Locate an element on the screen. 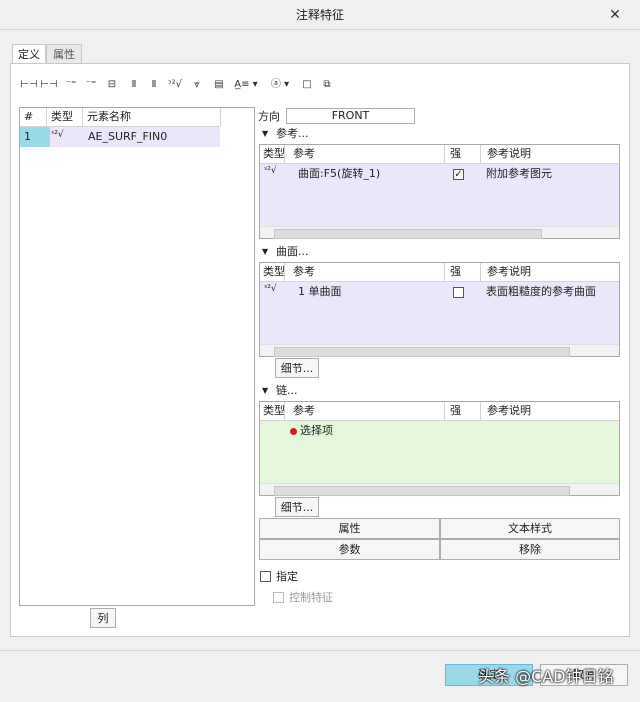  dimension-icon: ⊢⊣ is located at coordinates (29, 85).